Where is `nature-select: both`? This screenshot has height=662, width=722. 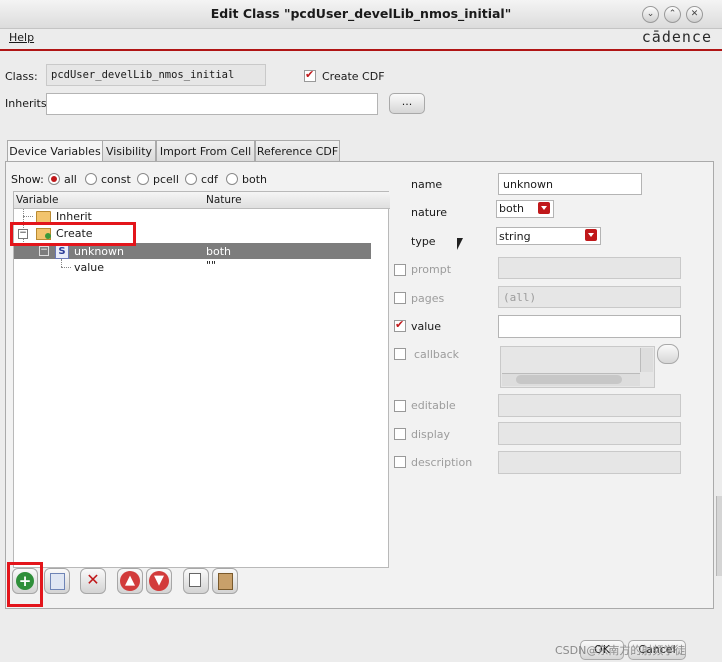 nature-select: both is located at coordinates (525, 209).